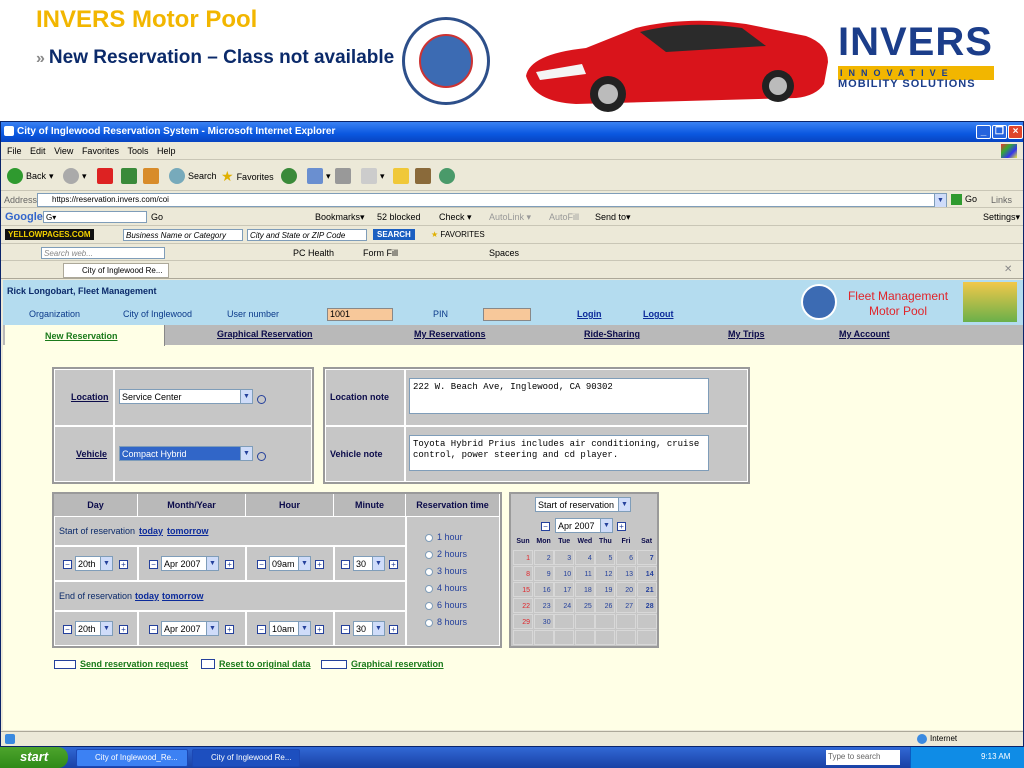 The image size is (1024, 768). I want to click on reset-action: Reset to original data, so click(256, 664).